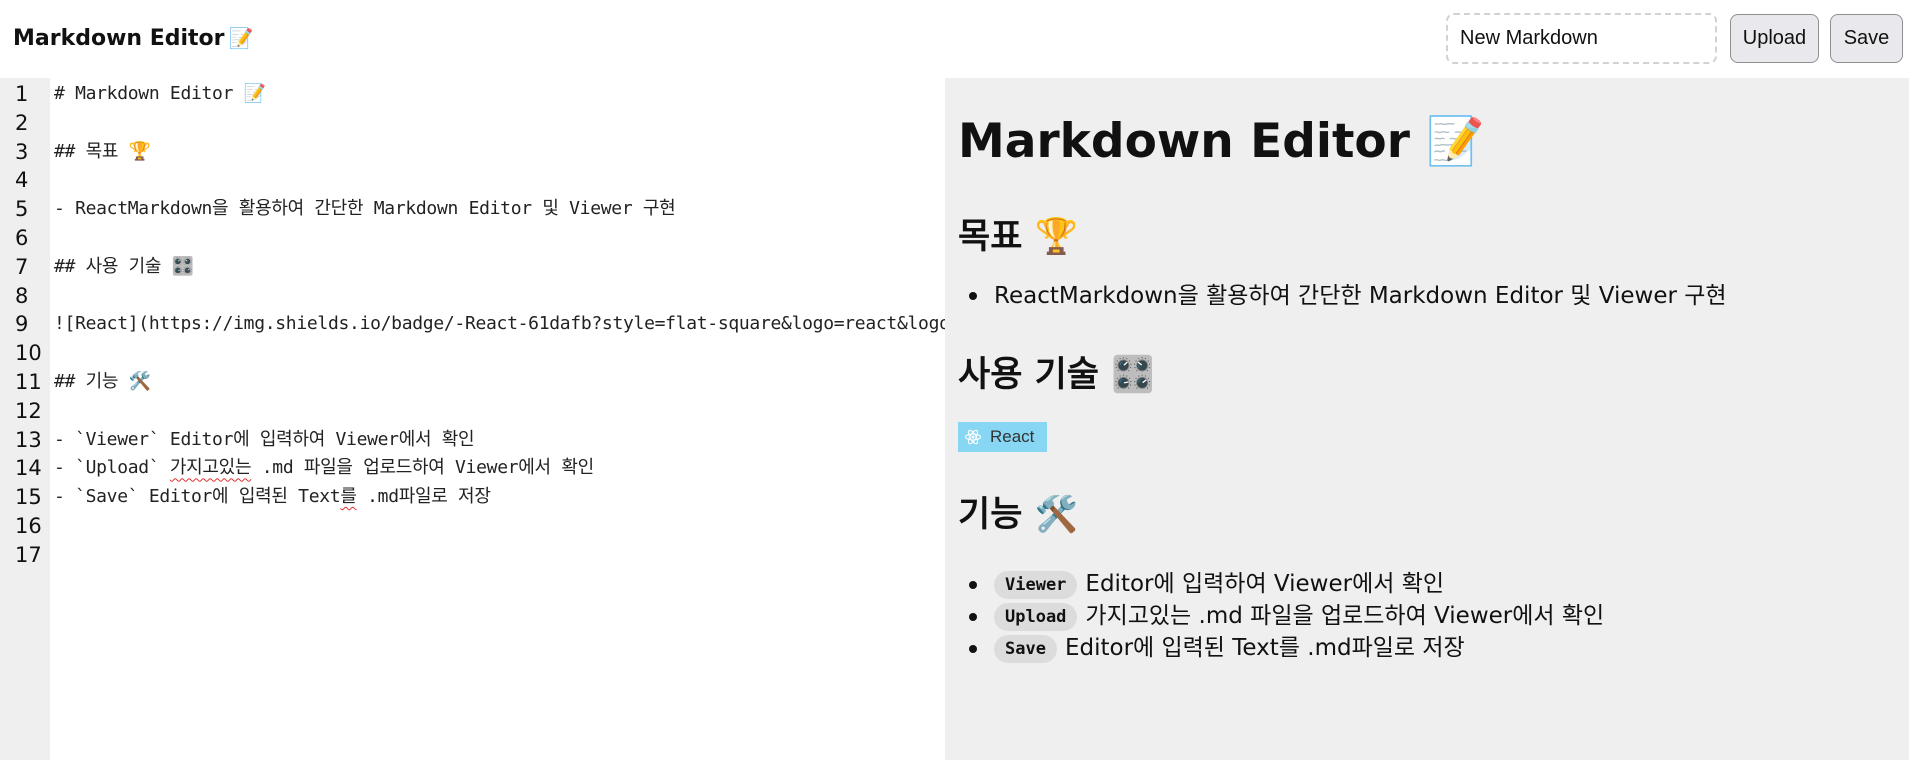 This screenshot has height=760, width=1909. Describe the element at coordinates (28, 381) in the screenshot. I see `line-number: 11` at that location.